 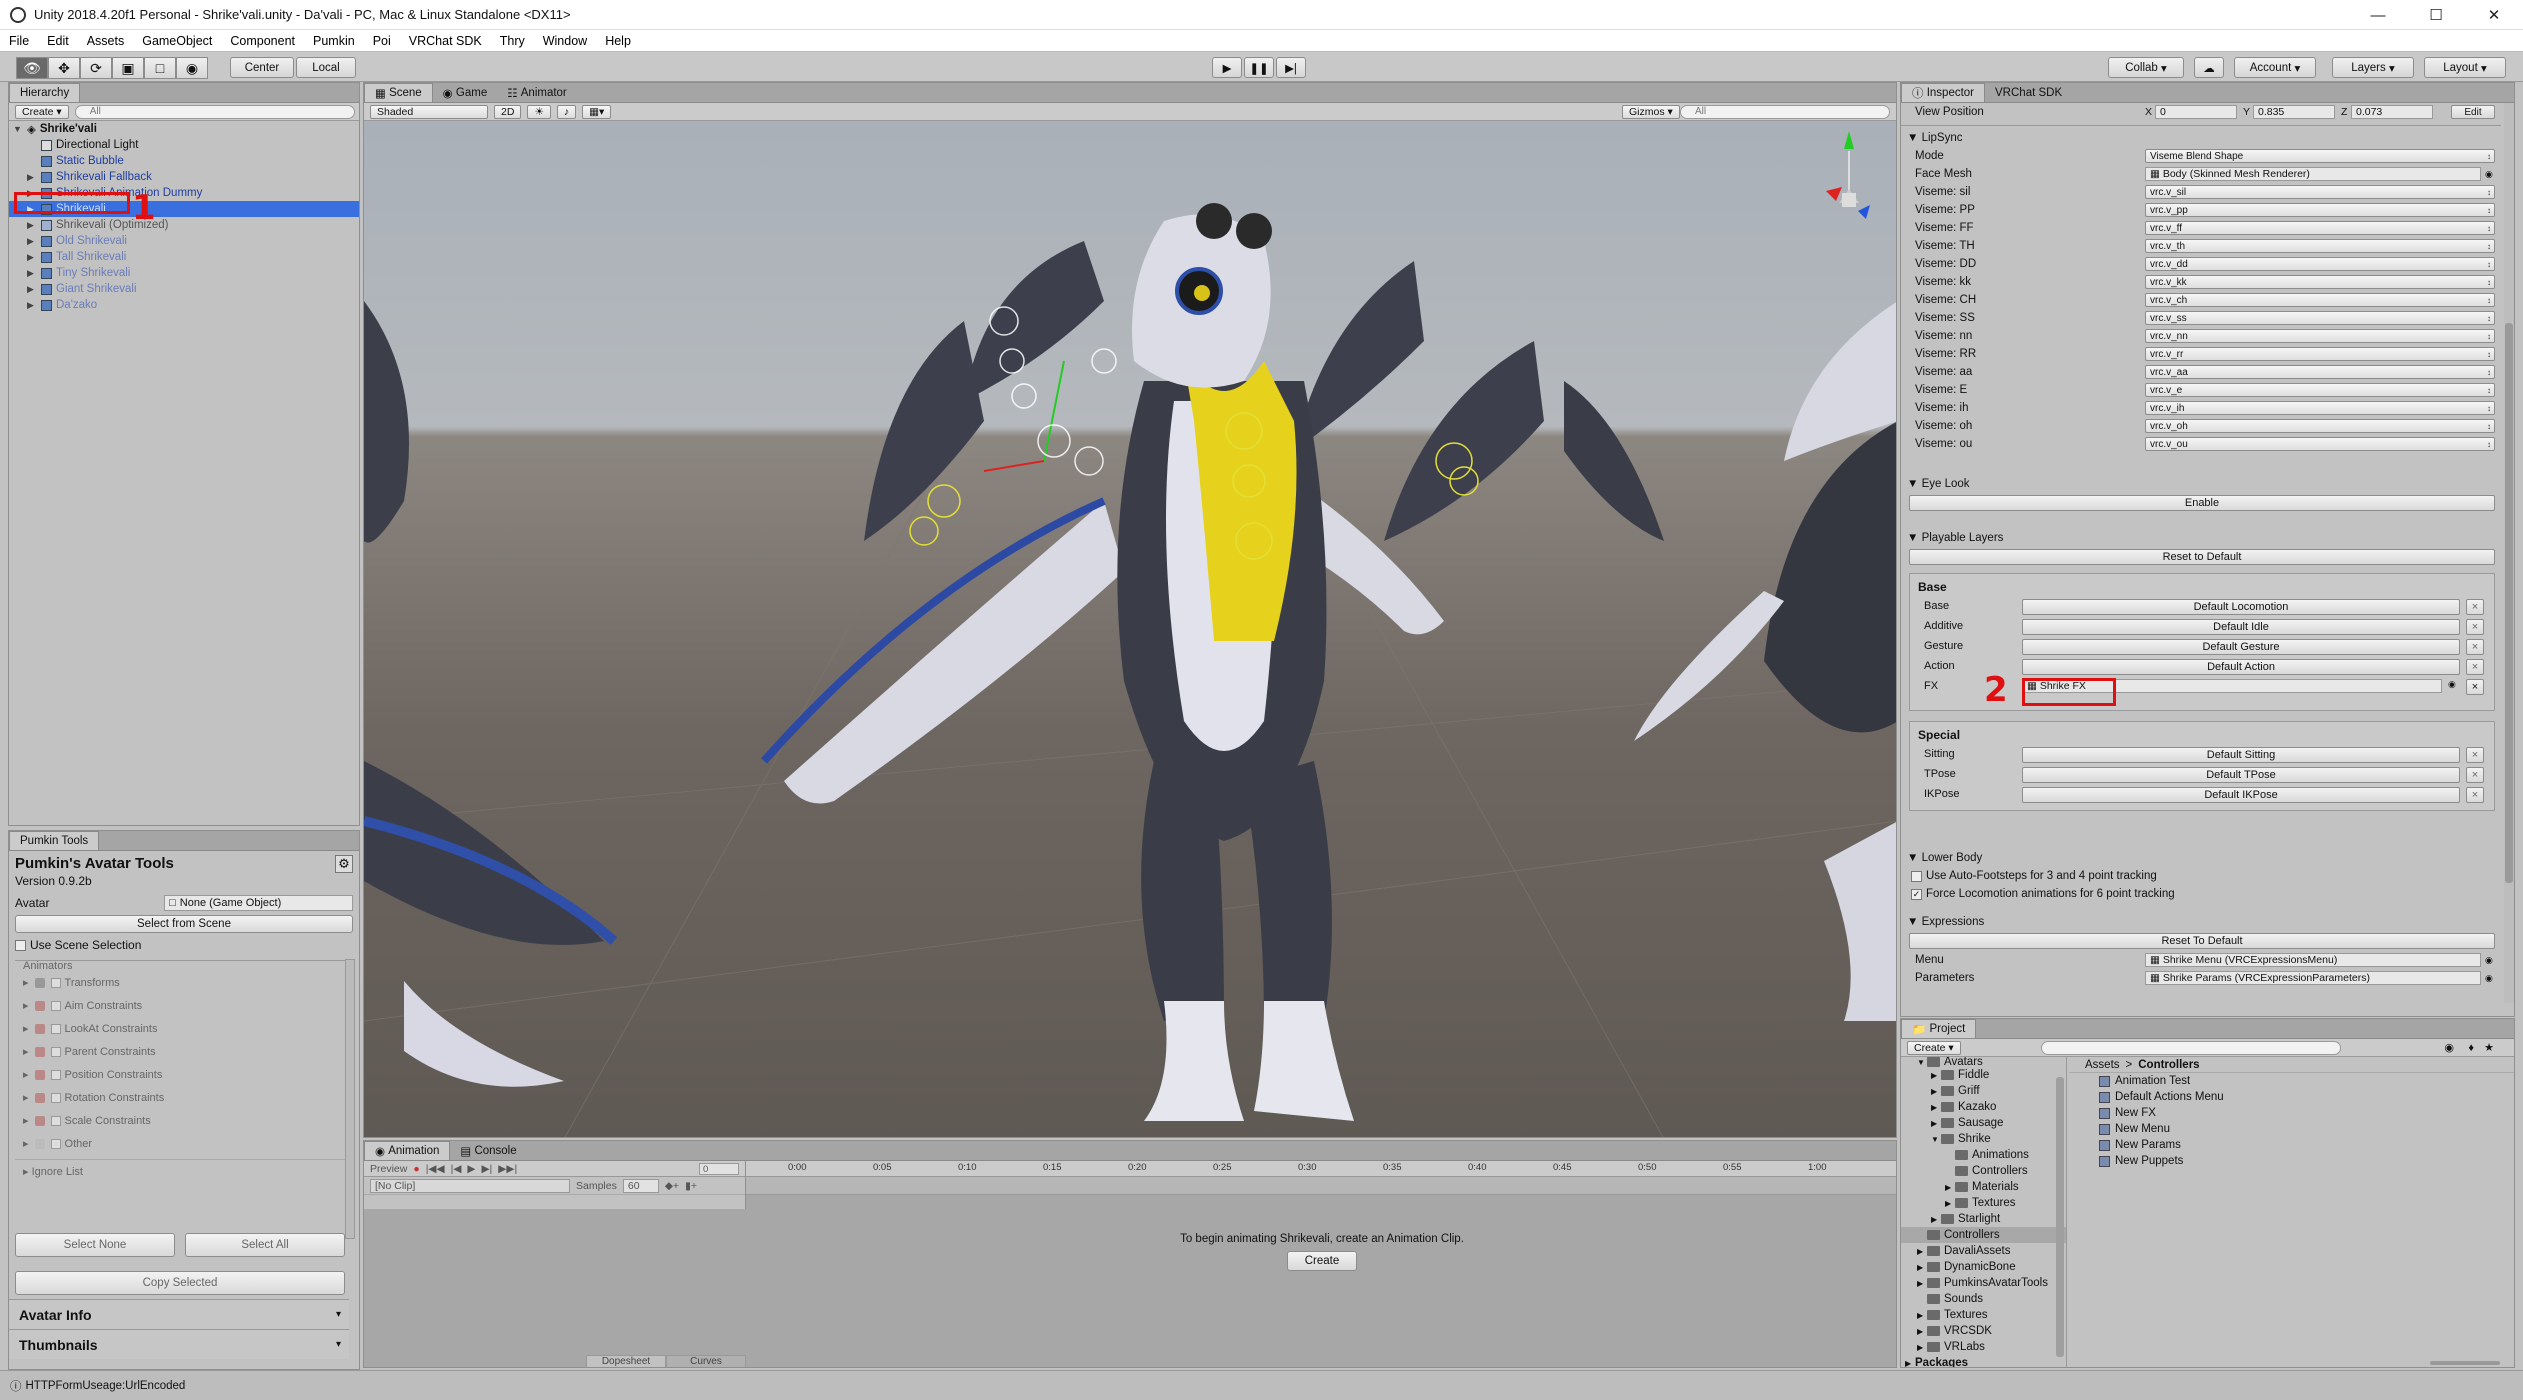 What do you see at coordinates (2201, 922) in the screenshot?
I see `expressions-foldout: ▼ Expressions` at bounding box center [2201, 922].